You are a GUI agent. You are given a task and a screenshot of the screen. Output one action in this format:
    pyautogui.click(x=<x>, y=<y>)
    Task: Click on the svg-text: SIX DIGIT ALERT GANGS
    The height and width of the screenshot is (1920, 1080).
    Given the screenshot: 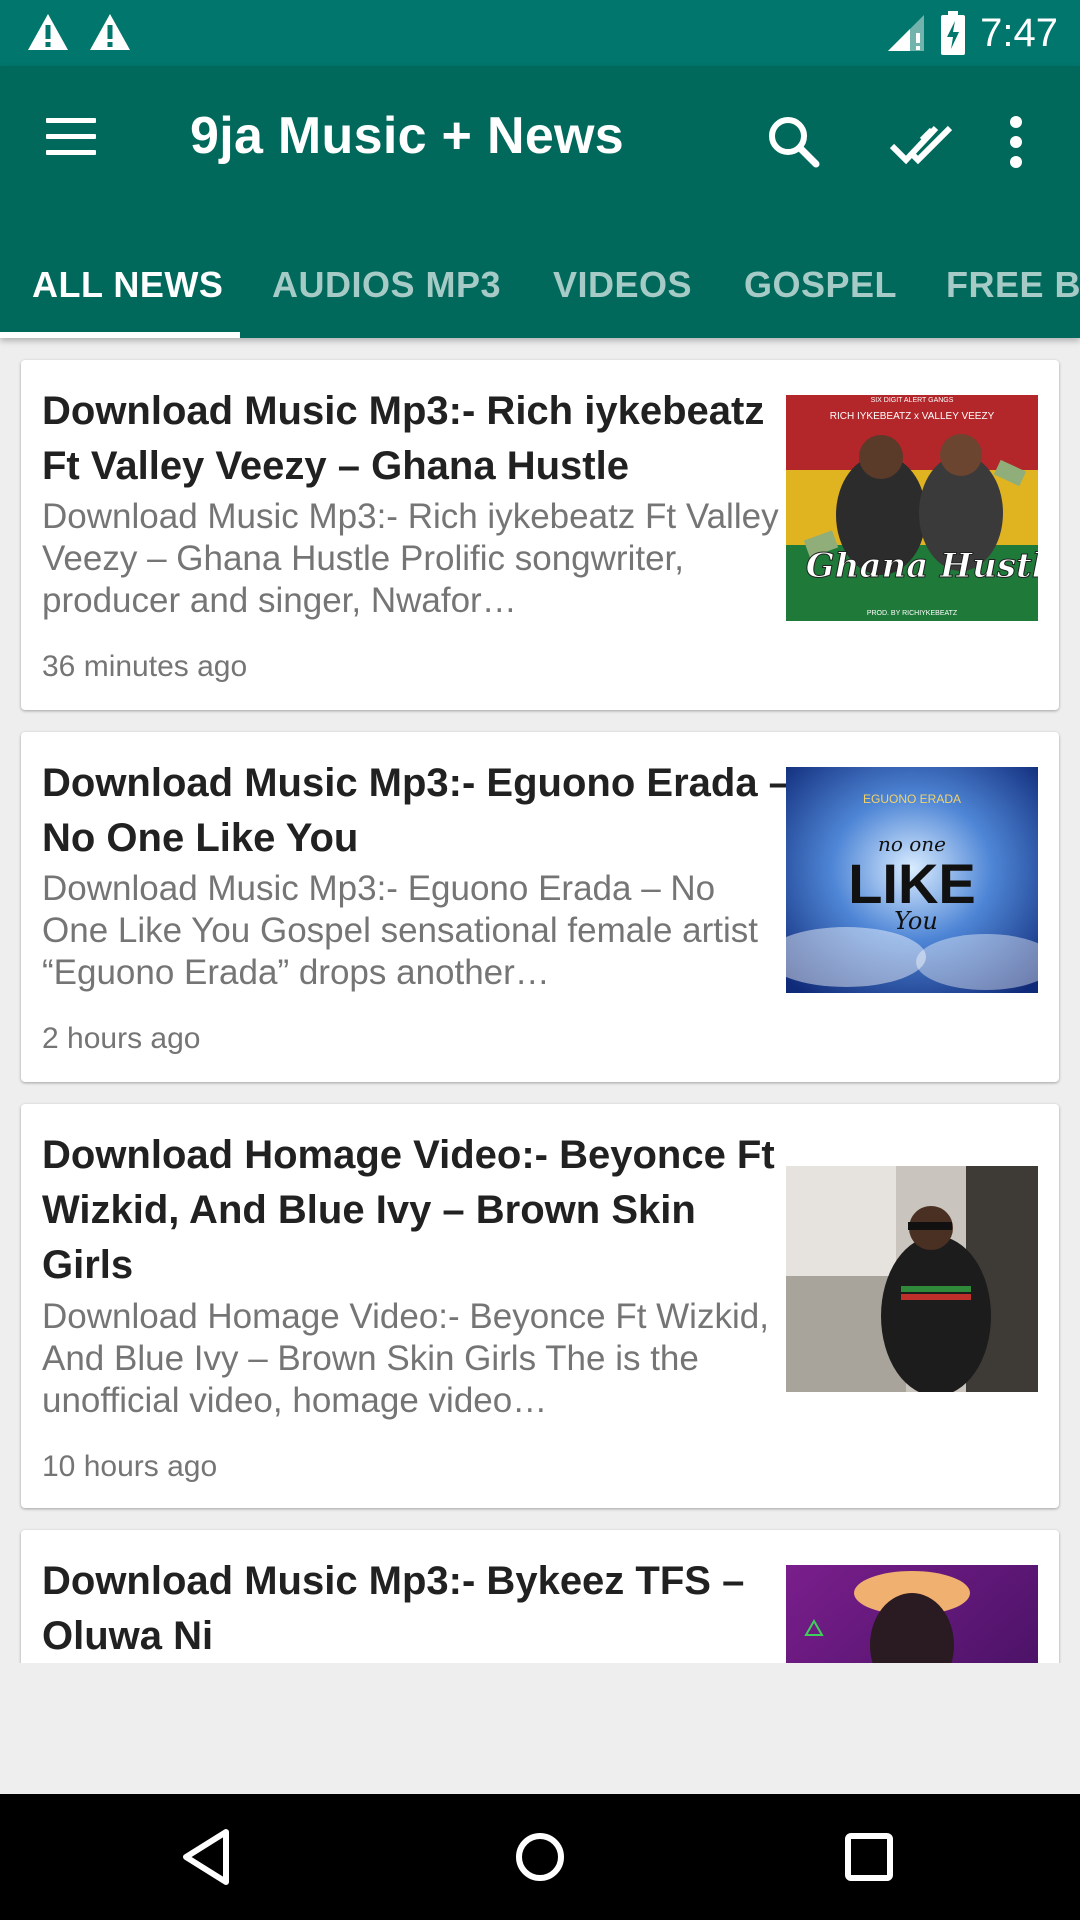 What is the action you would take?
    pyautogui.click(x=912, y=400)
    